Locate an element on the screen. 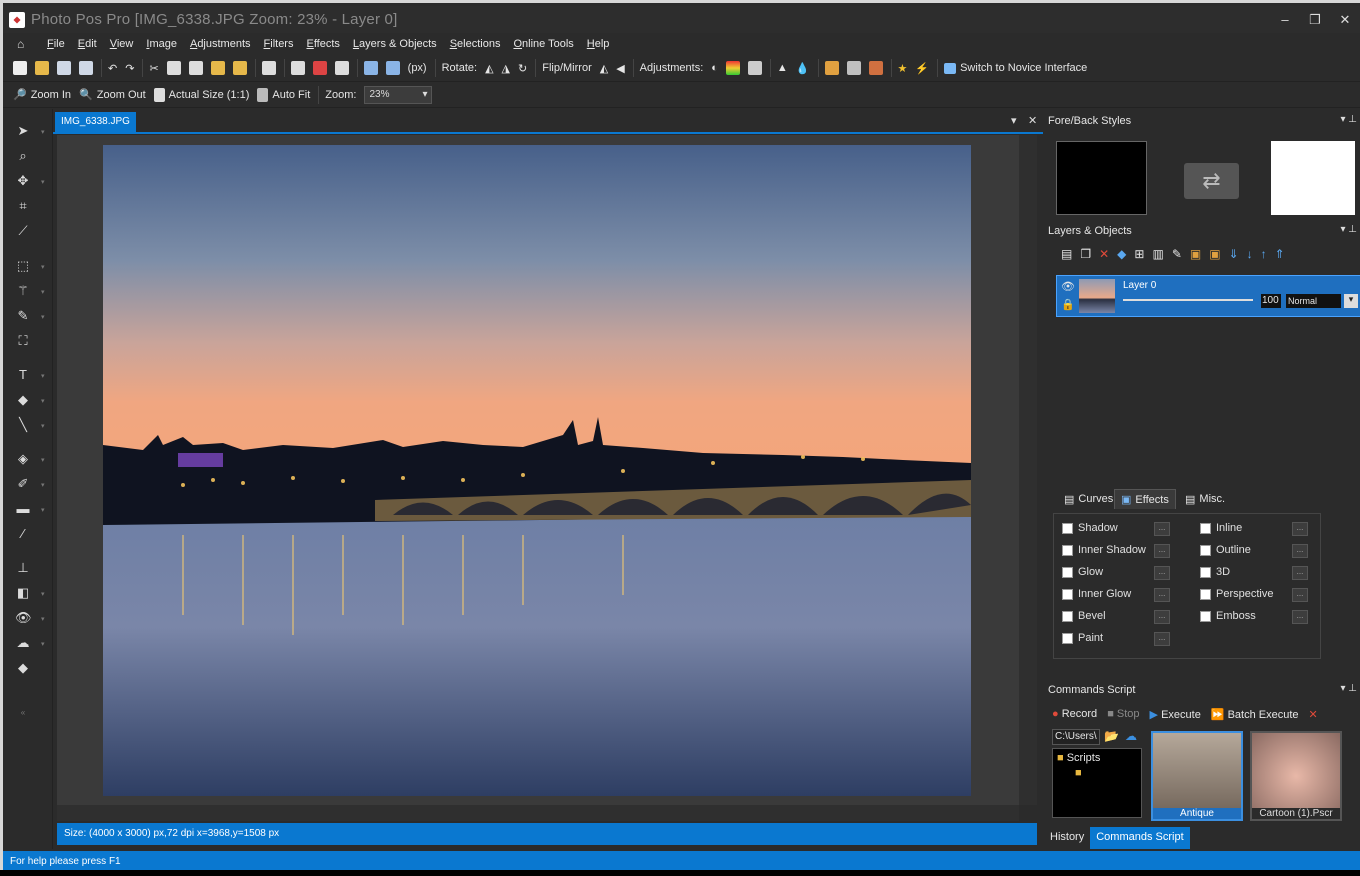  record-button: ● Record is located at coordinates (1074, 714).